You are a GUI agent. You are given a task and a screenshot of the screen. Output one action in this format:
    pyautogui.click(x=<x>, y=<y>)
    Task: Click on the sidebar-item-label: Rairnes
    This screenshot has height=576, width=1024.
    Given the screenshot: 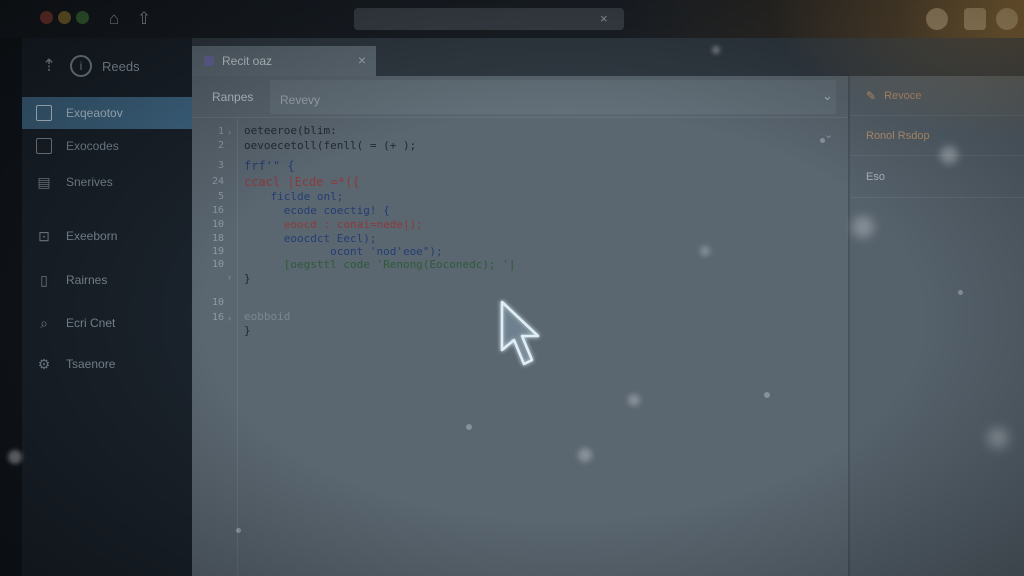 What is the action you would take?
    pyautogui.click(x=87, y=280)
    